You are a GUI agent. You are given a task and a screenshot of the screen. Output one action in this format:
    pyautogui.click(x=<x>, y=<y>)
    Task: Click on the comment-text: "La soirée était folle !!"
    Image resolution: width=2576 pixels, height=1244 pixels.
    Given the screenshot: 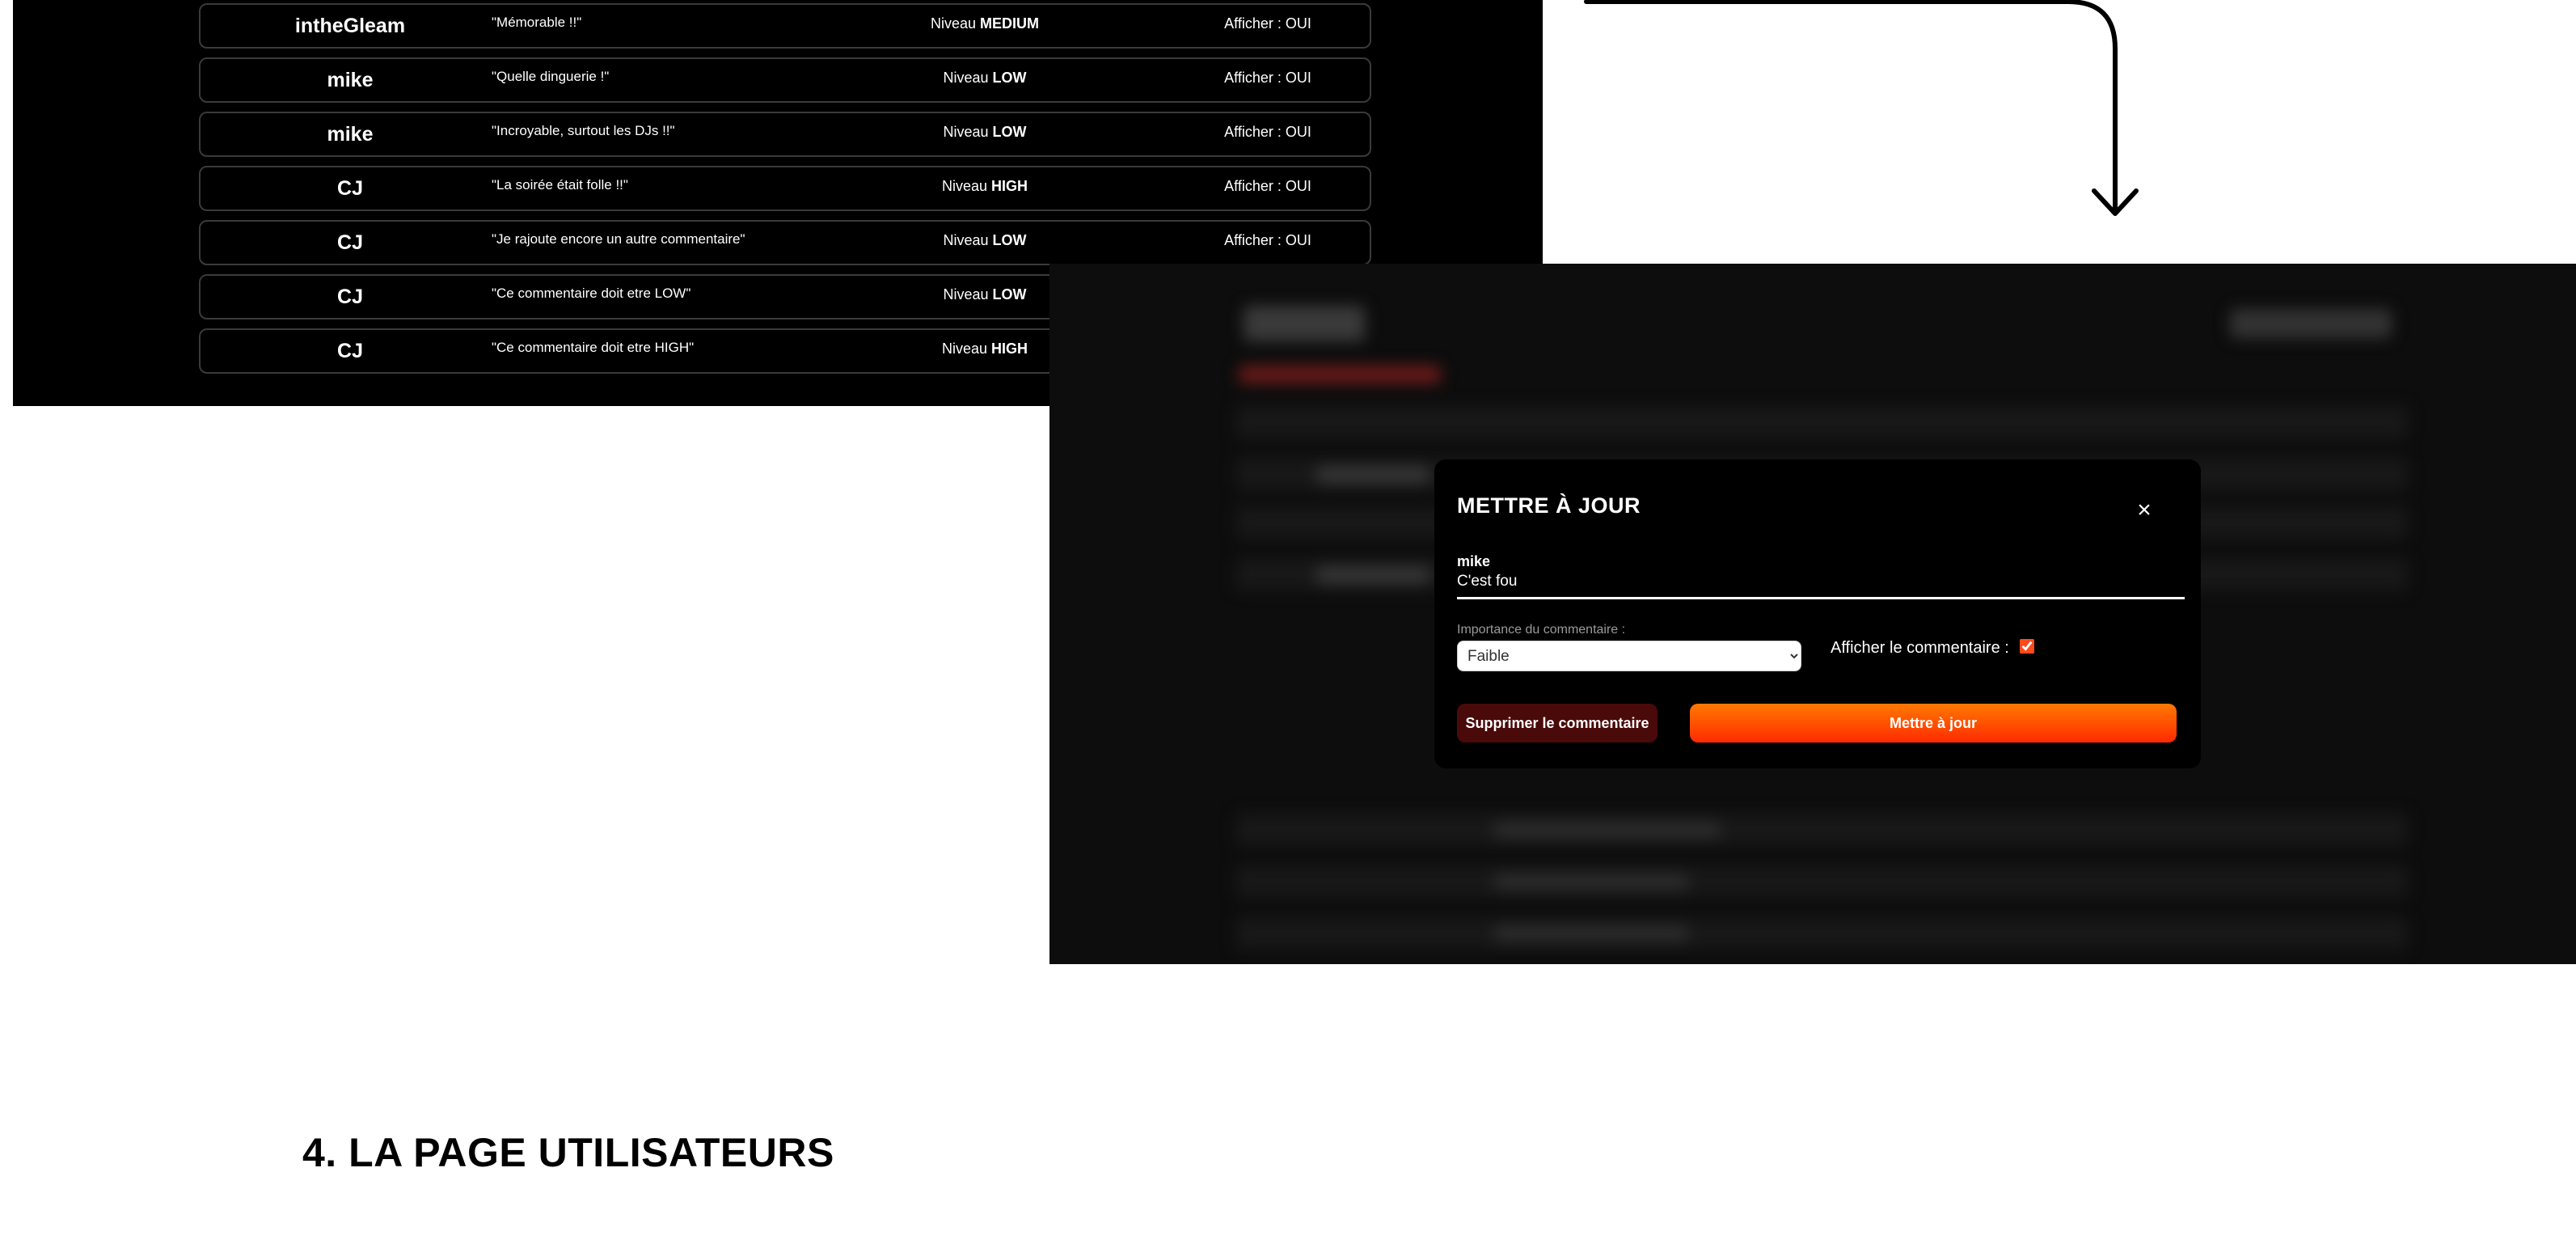 What is the action you would take?
    pyautogui.click(x=560, y=185)
    